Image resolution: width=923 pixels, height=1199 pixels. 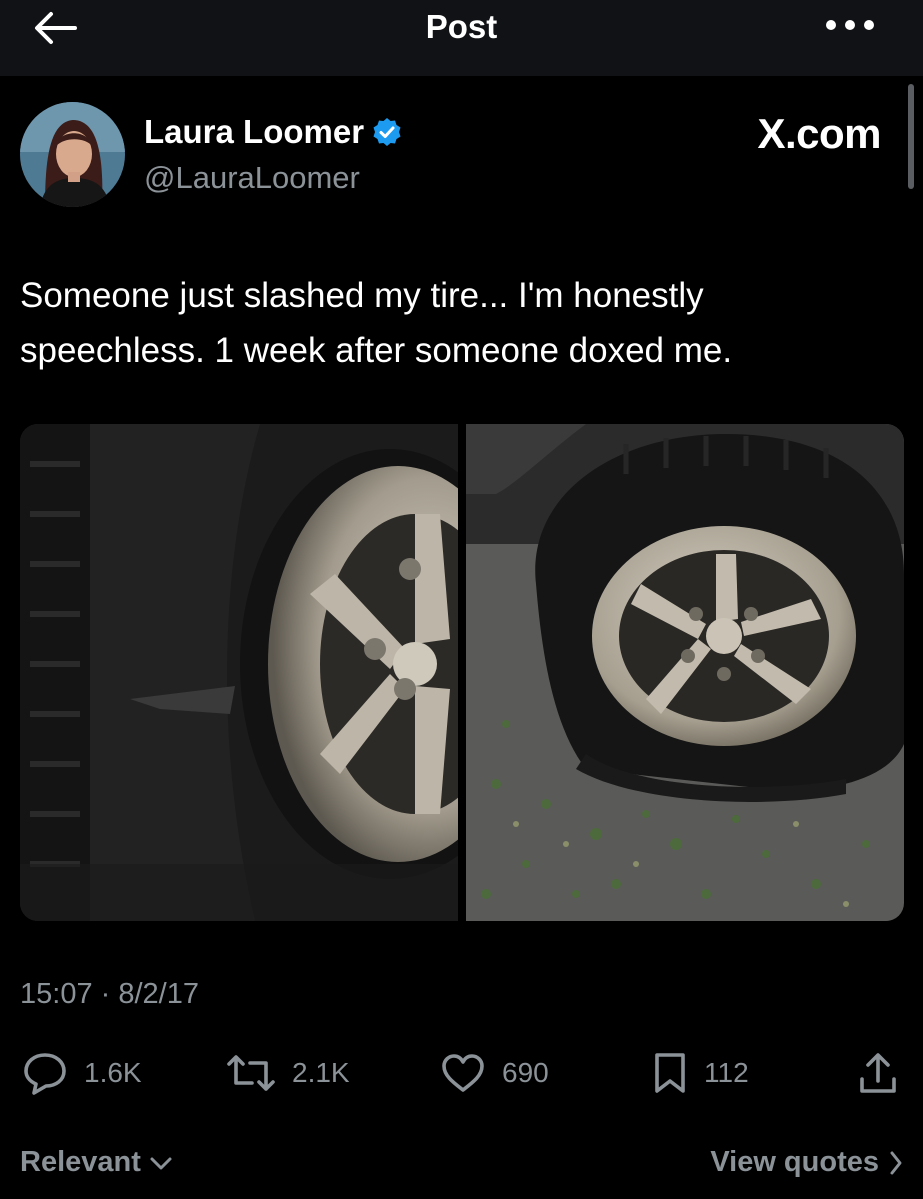 What do you see at coordinates (911, 136) in the screenshot?
I see `scrollbar` at bounding box center [911, 136].